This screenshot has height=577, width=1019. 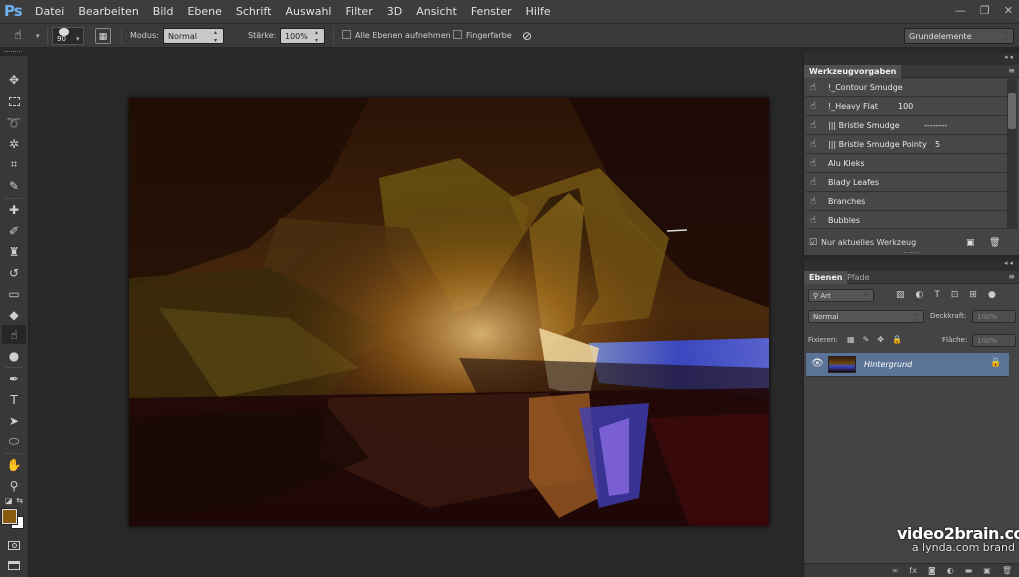 What do you see at coordinates (14, 378) in the screenshot?
I see `pen-tool-icon: ✒` at bounding box center [14, 378].